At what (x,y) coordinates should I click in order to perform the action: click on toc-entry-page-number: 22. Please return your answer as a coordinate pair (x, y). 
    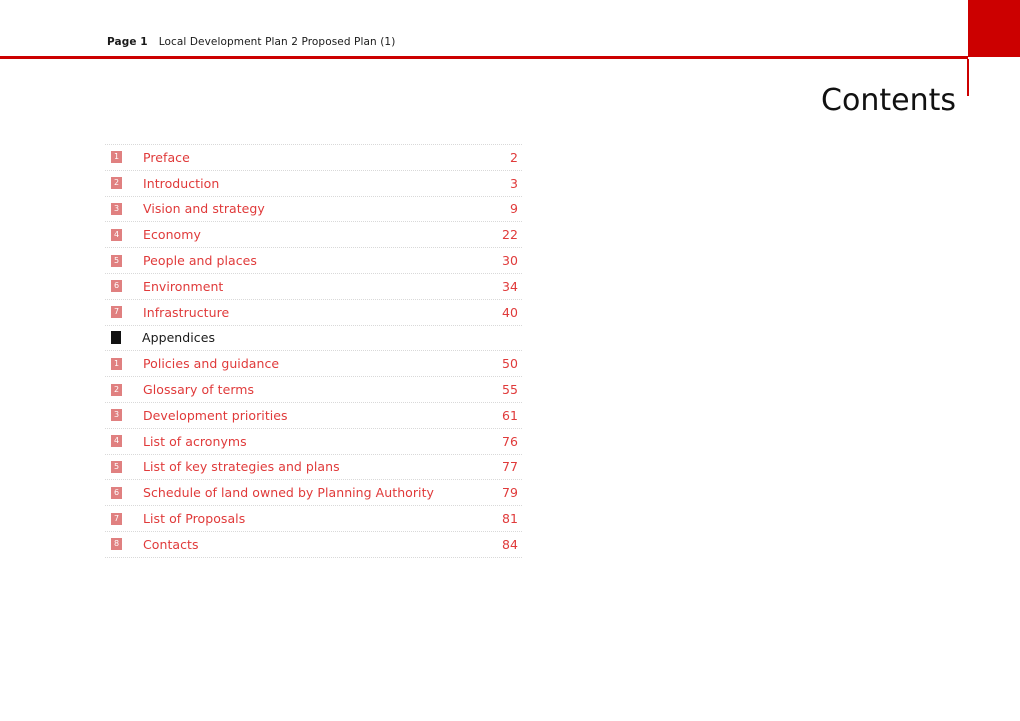
    Looking at the image, I should click on (509, 235).